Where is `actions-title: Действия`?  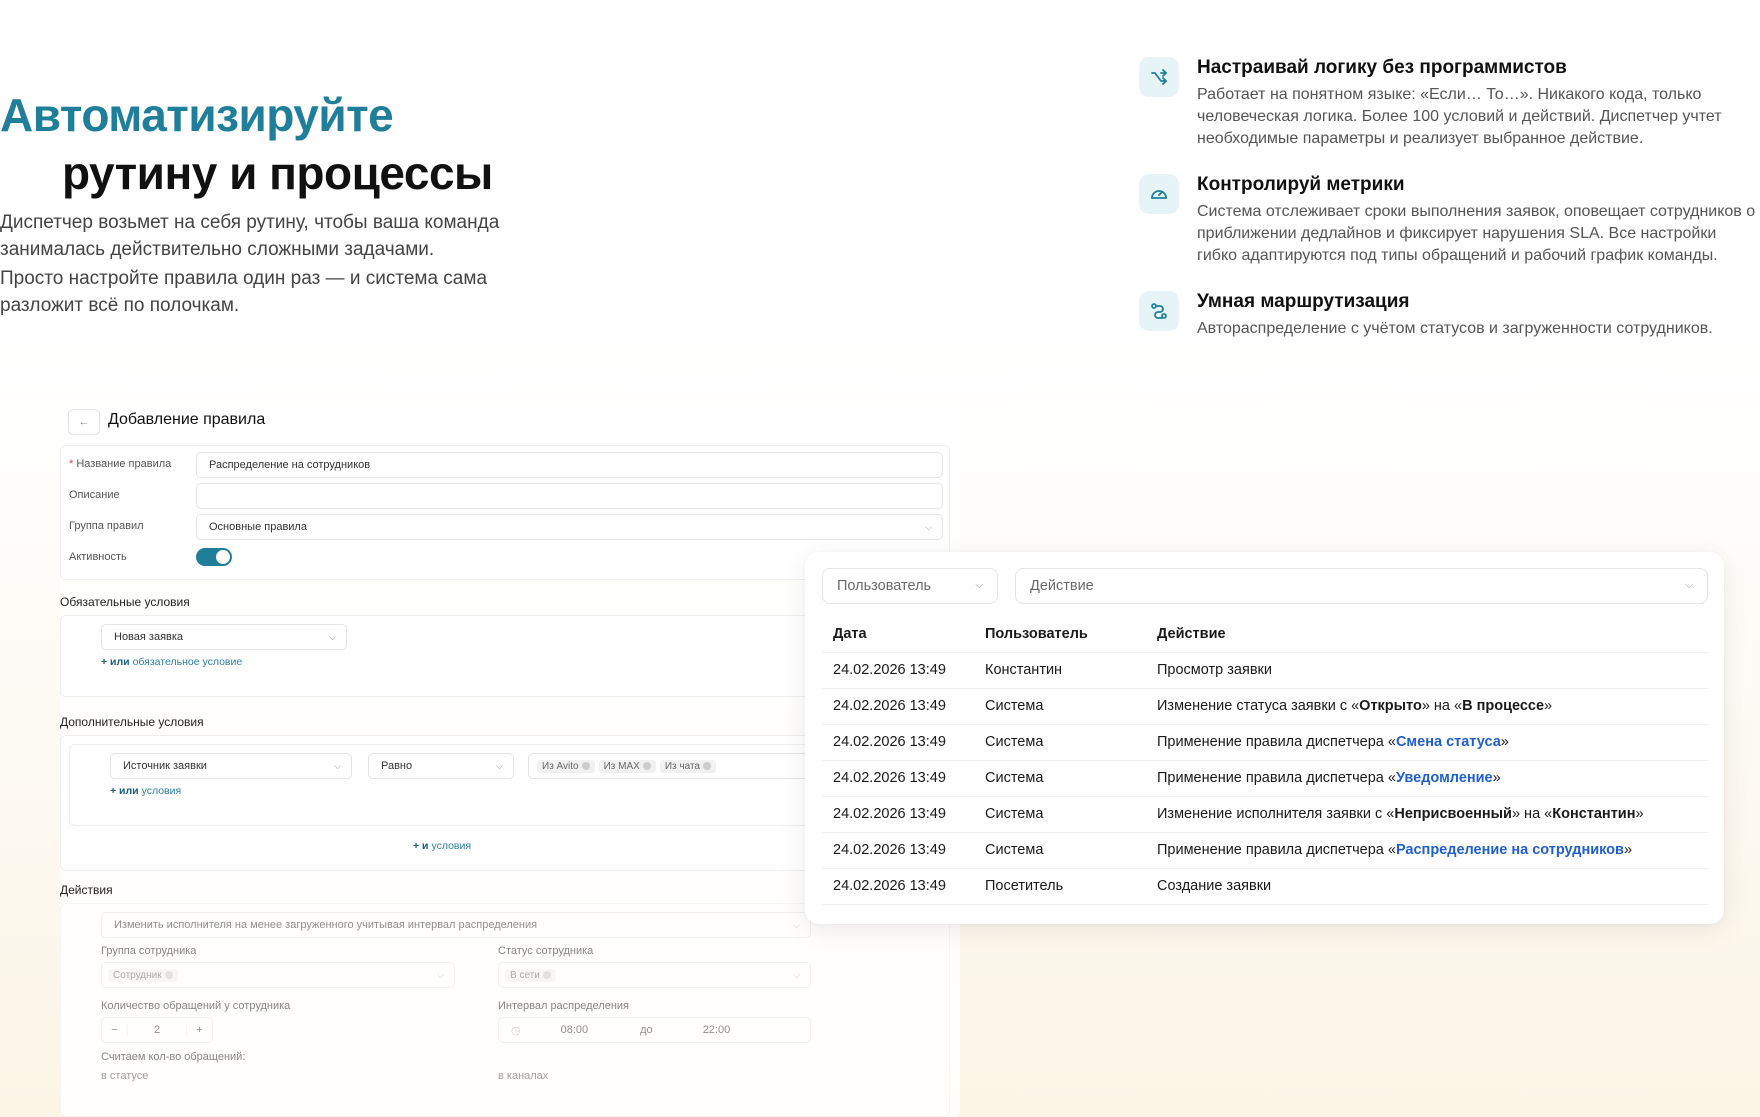
actions-title: Действия is located at coordinates (86, 890).